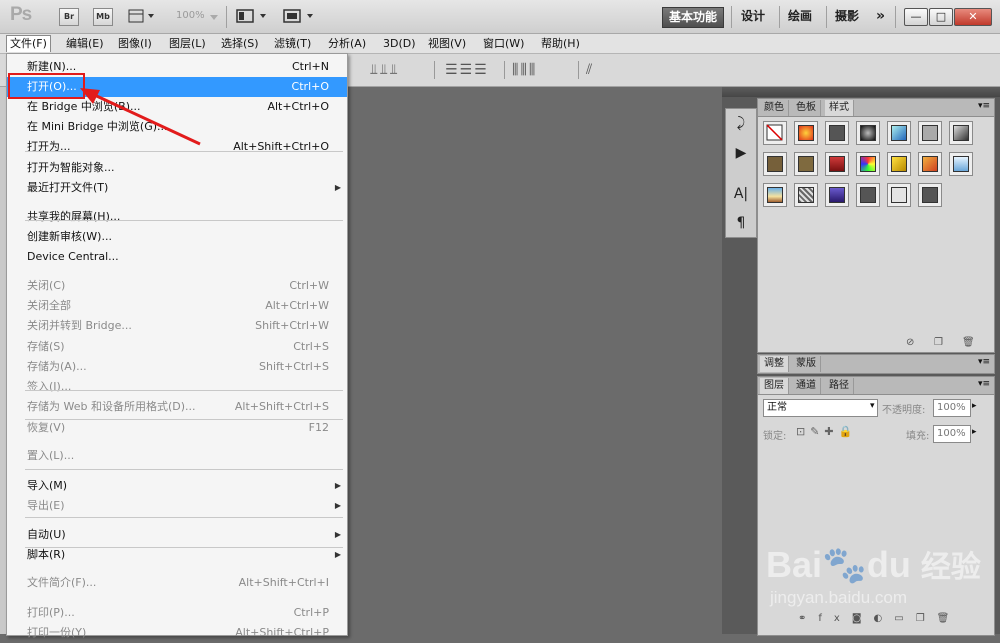 This screenshot has height=643, width=1000. I want to click on menu-help: 帮助(H), so click(560, 44).